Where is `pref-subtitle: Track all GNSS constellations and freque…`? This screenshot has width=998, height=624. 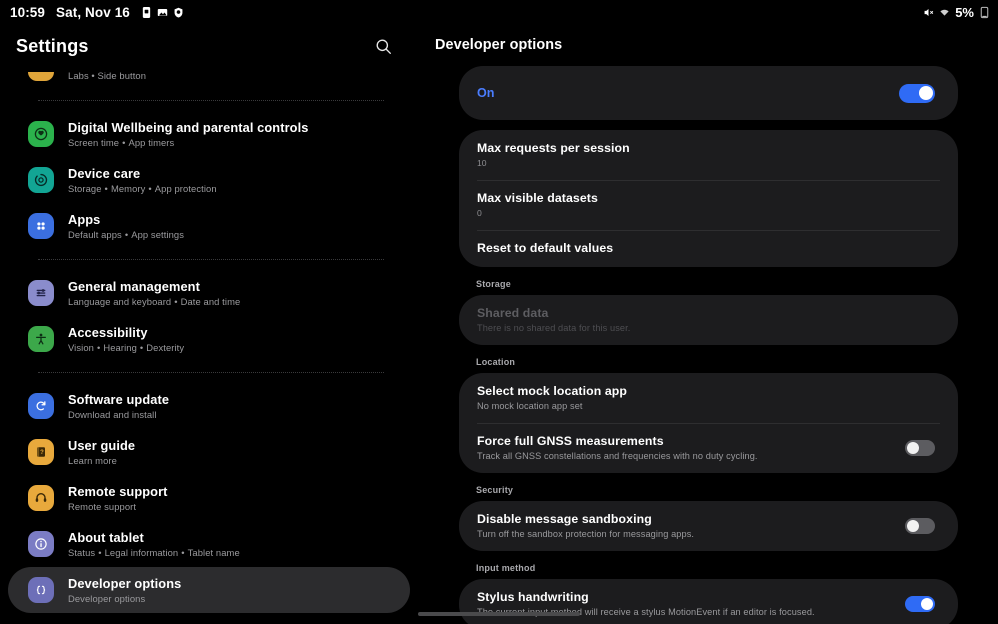 pref-subtitle: Track all GNSS constellations and freque… is located at coordinates (617, 456).